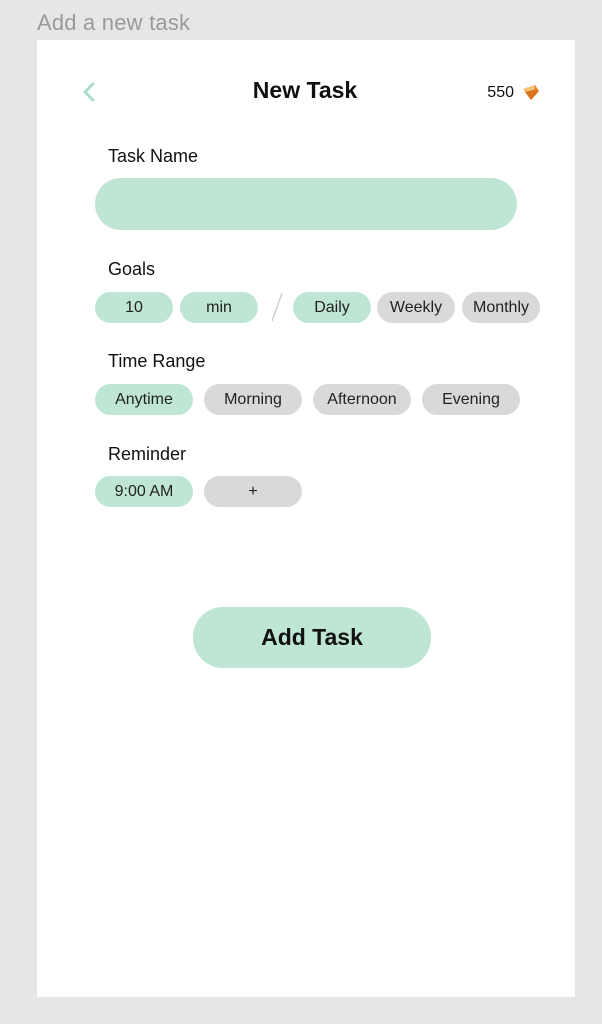 Image resolution: width=602 pixels, height=1024 pixels. I want to click on gem-icon, so click(531, 92).